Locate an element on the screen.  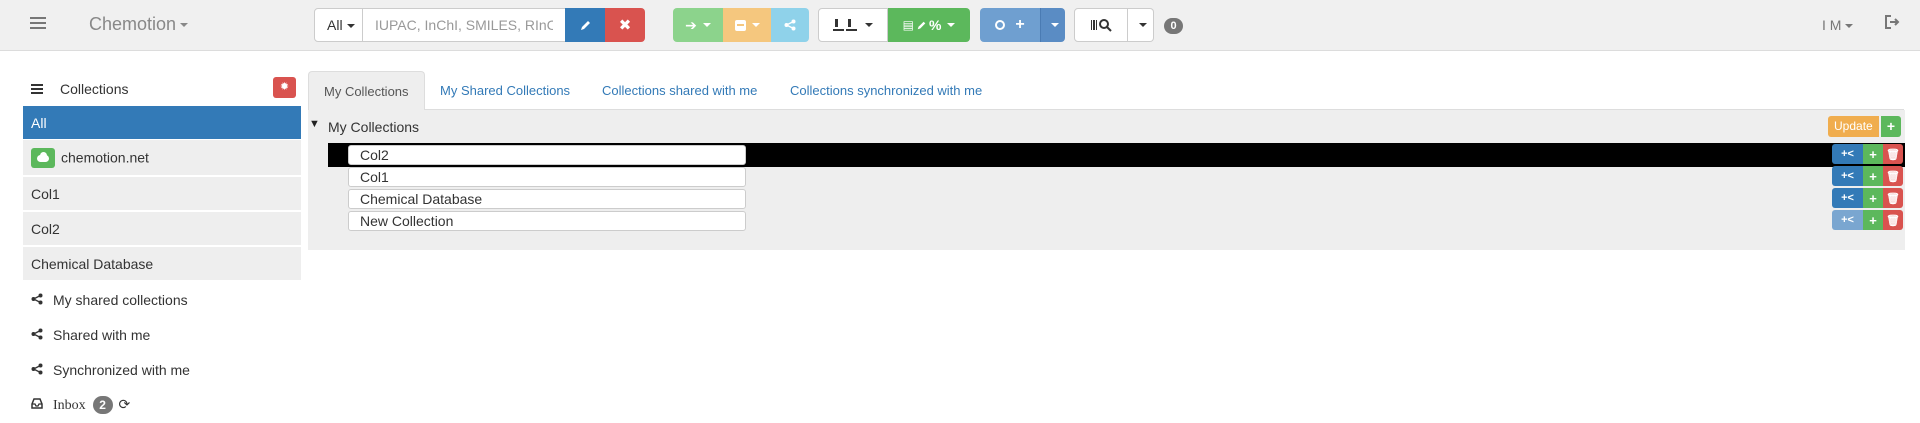
tab-label: Collections shared with me is located at coordinates (680, 90).